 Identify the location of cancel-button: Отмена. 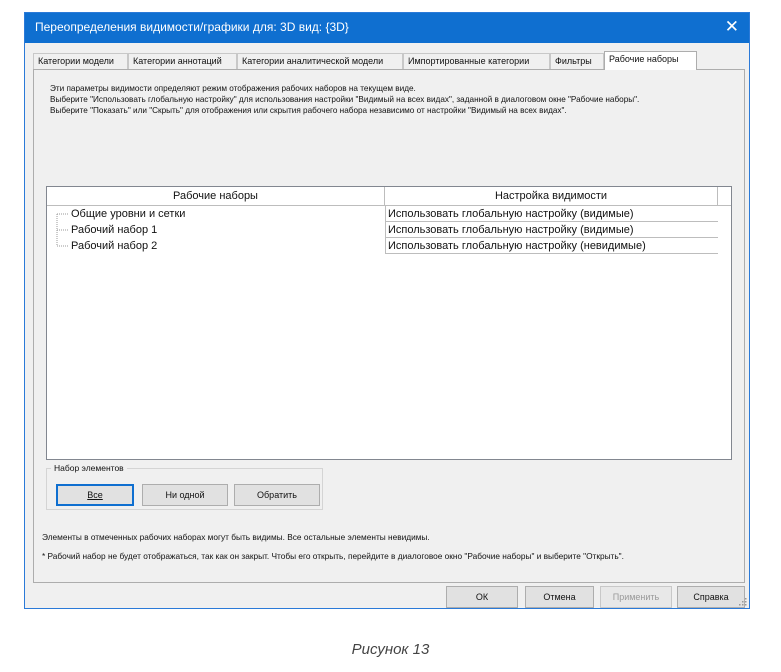
(559, 597).